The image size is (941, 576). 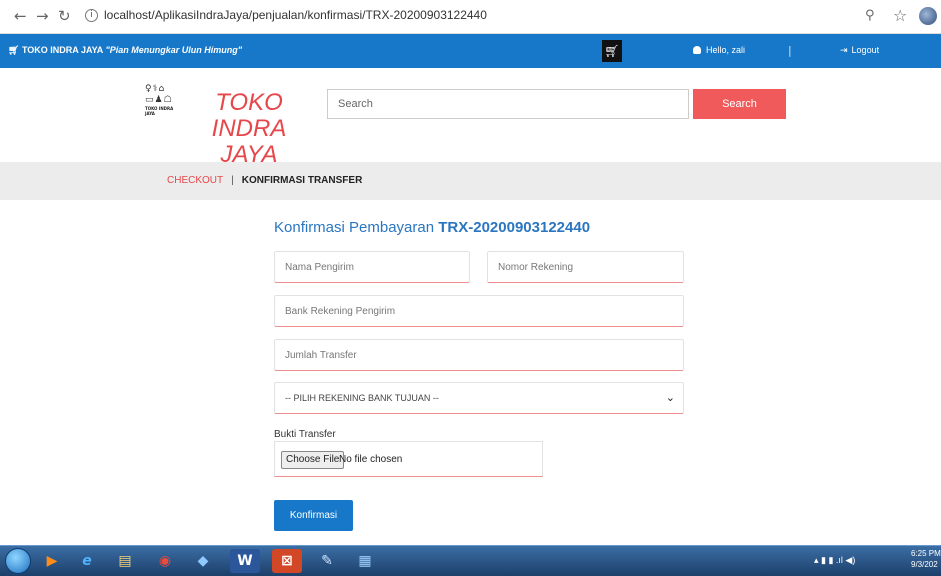 What do you see at coordinates (42, 16) in the screenshot?
I see `arrow-right-icon: →` at bounding box center [42, 16].